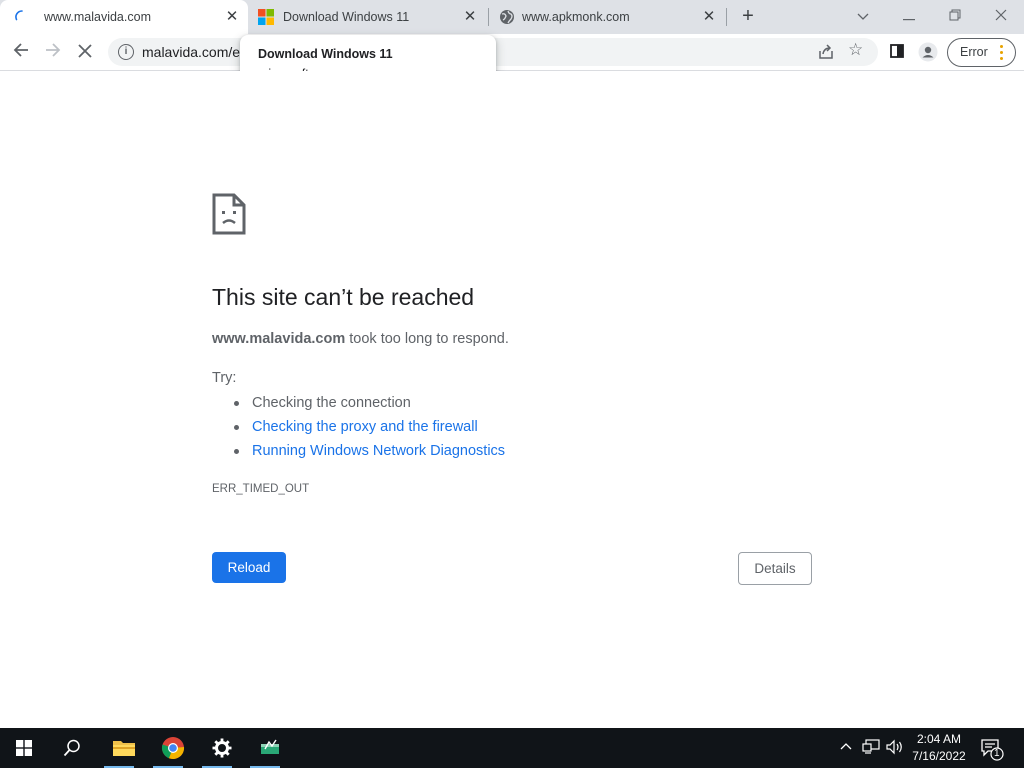 This screenshot has width=1024, height=768. What do you see at coordinates (871, 748) in the screenshot?
I see `network-icon` at bounding box center [871, 748].